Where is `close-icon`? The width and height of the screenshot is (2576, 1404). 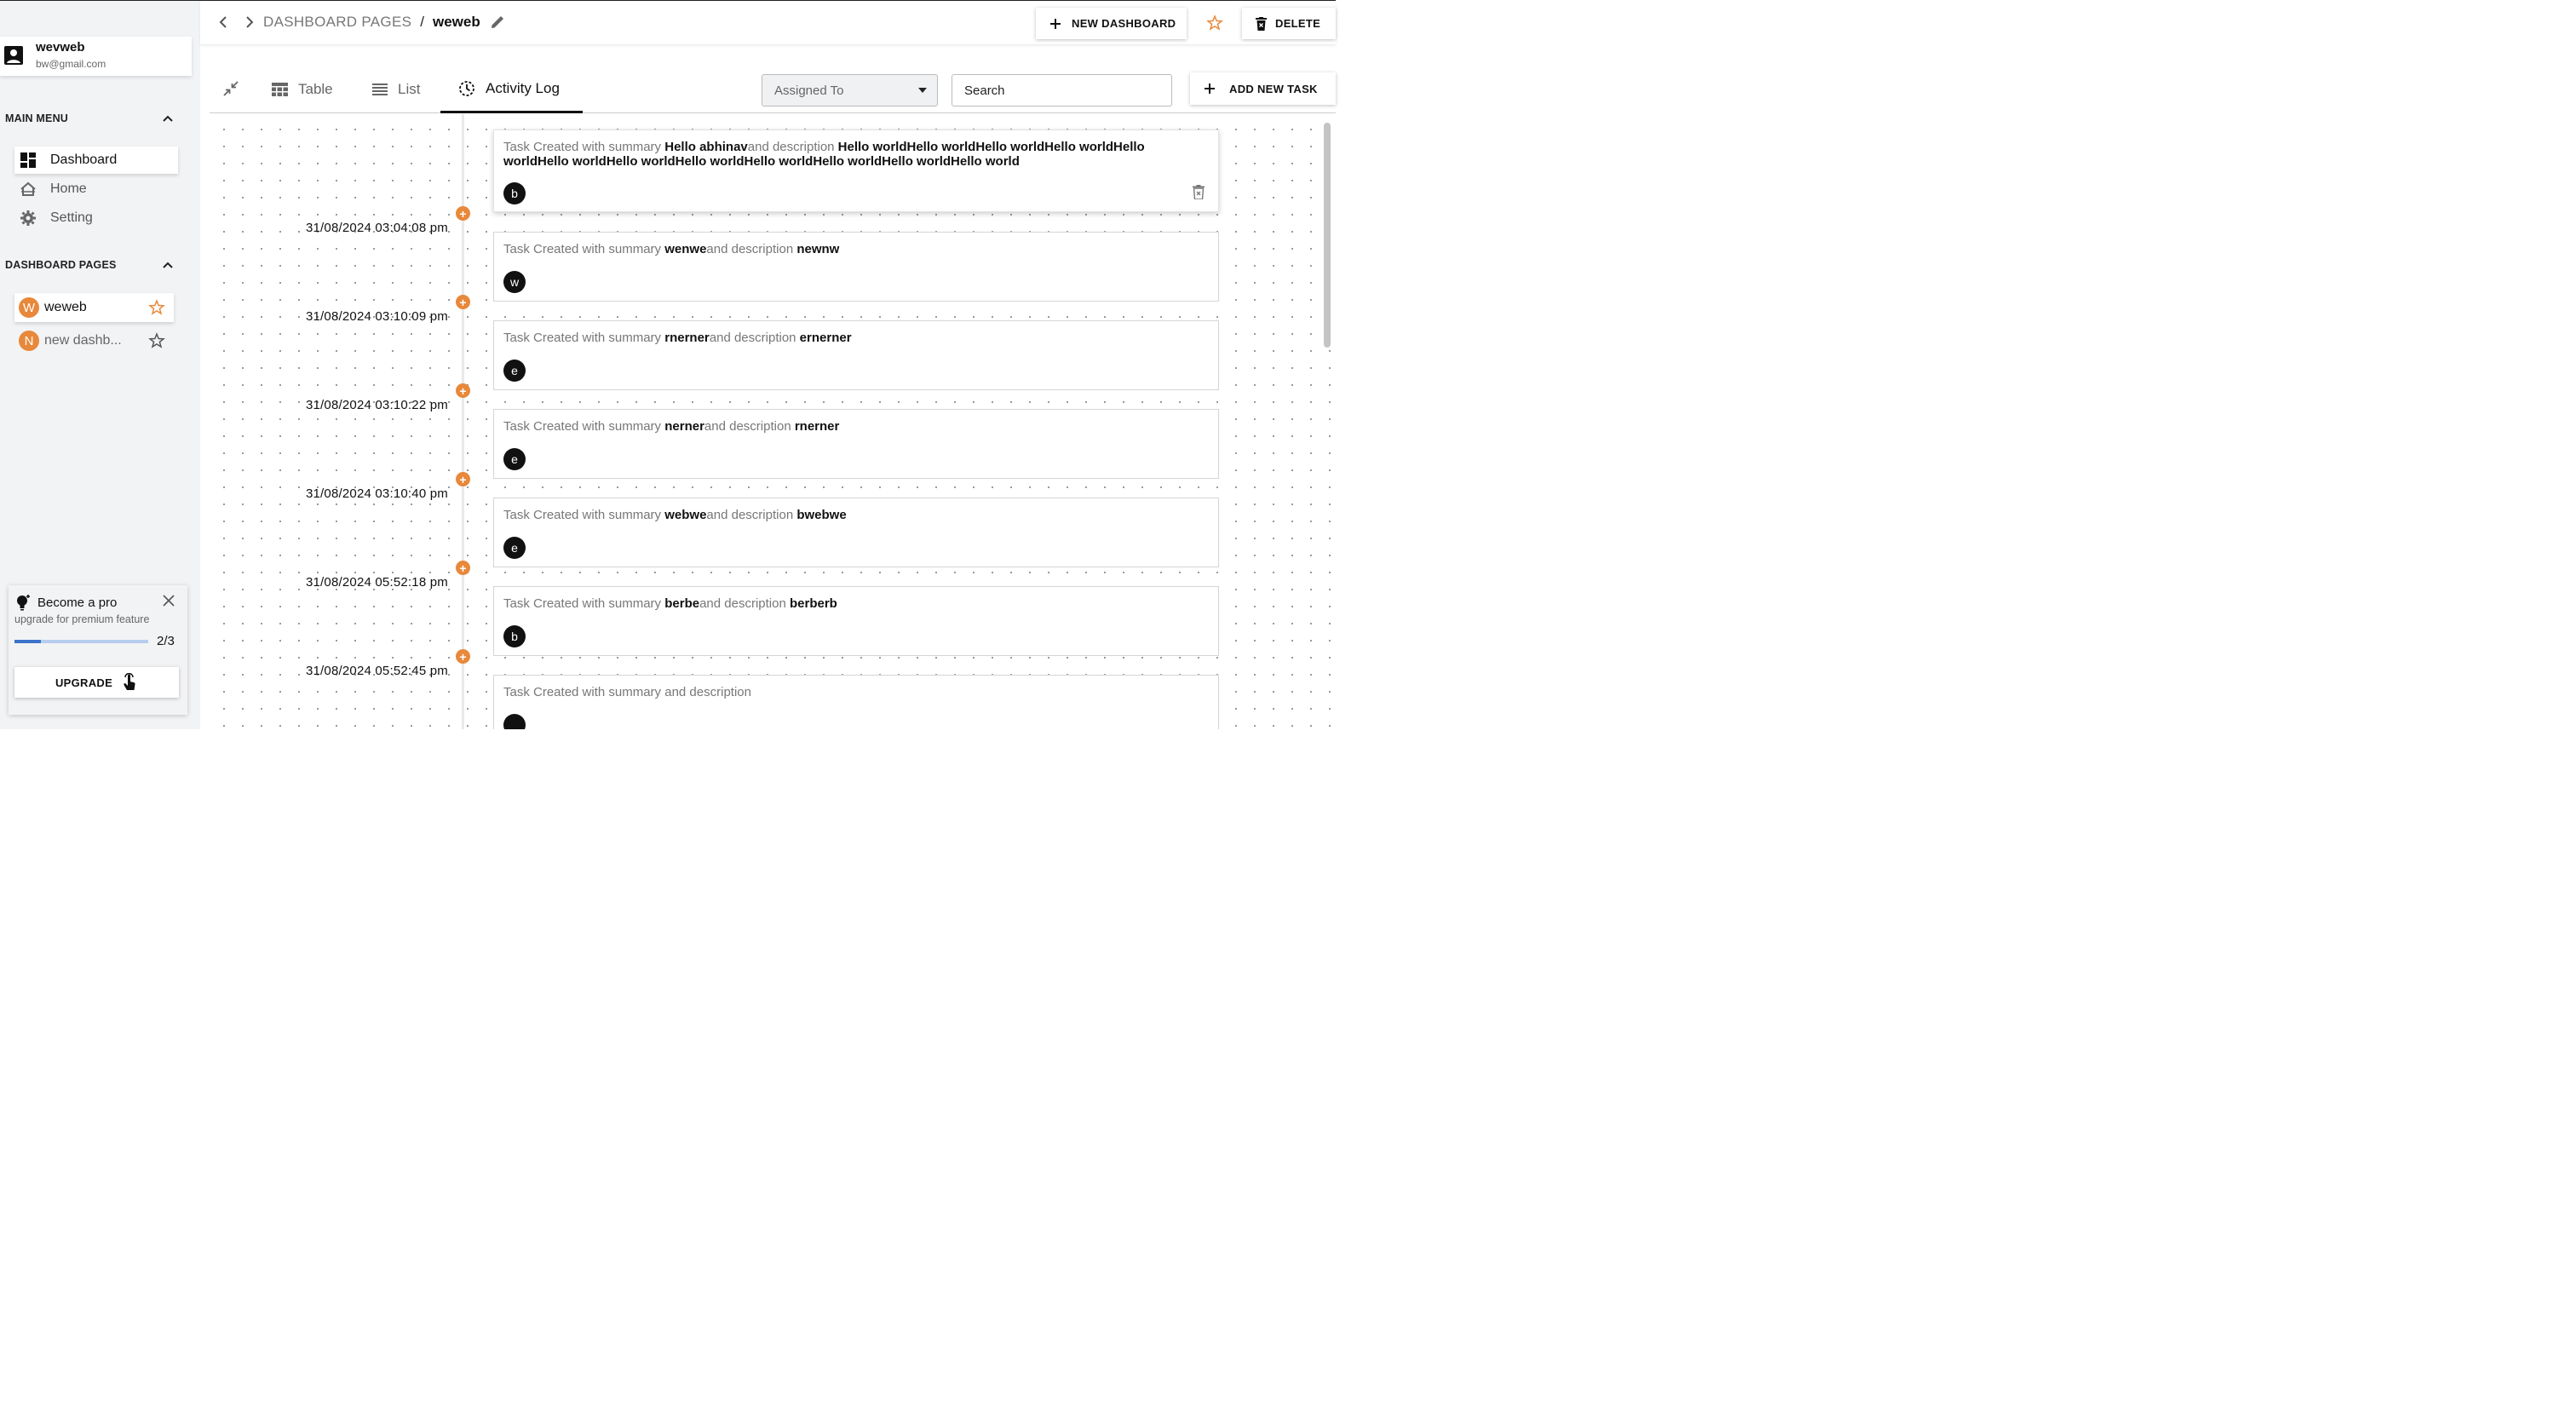 close-icon is located at coordinates (168, 600).